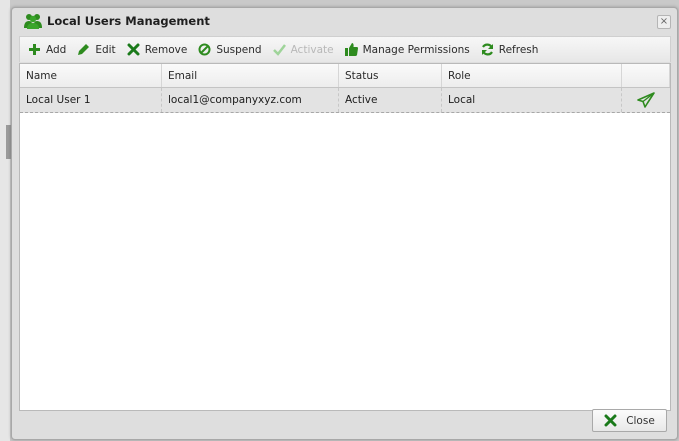 The width and height of the screenshot is (679, 441). What do you see at coordinates (279, 50) in the screenshot?
I see `check-icon` at bounding box center [279, 50].